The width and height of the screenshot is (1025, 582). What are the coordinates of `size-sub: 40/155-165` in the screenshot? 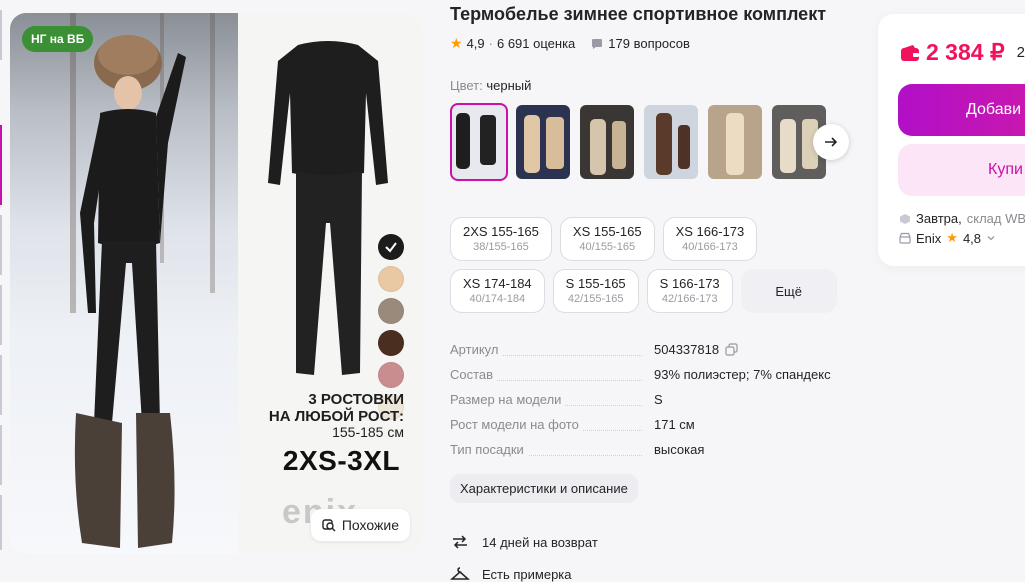 It's located at (607, 247).